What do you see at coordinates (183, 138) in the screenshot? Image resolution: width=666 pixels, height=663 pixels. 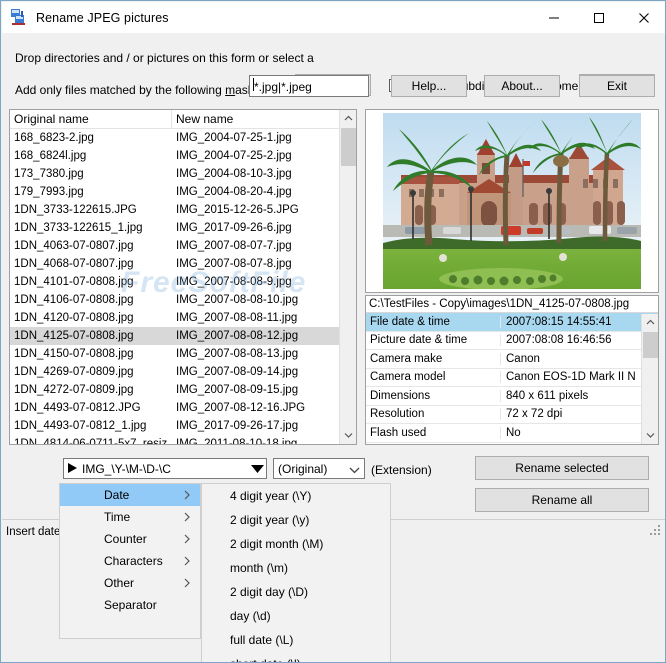 I see `table-row: 168_6823-2.jpg IMG_2004-07-25-1.jpg` at bounding box center [183, 138].